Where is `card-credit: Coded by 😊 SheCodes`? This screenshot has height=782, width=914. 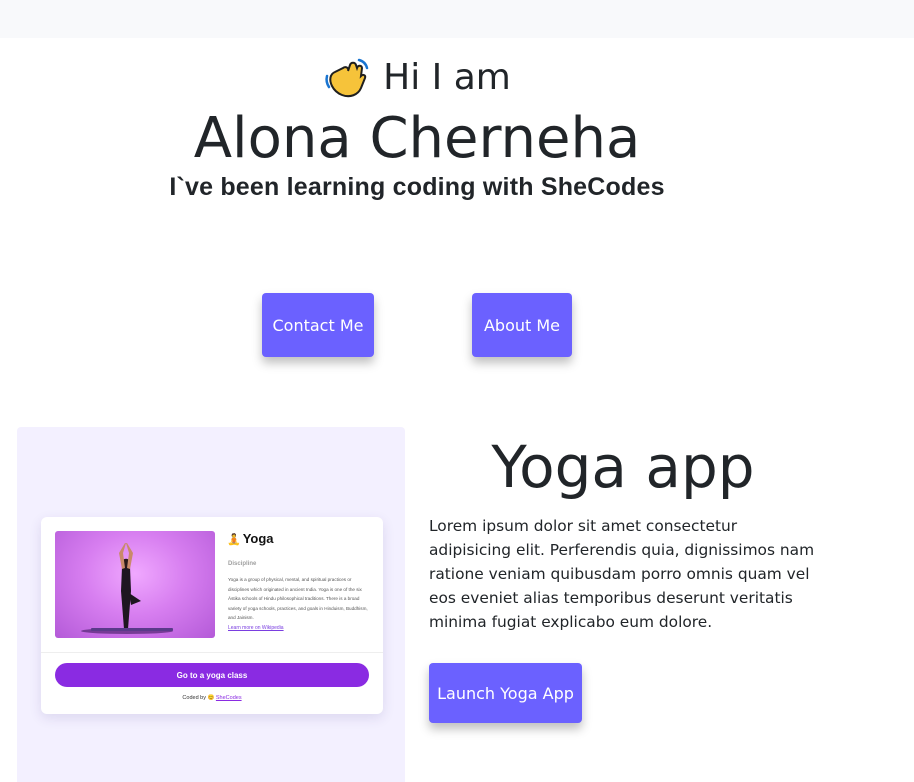
card-credit: Coded by 😊 SheCodes is located at coordinates (212, 698).